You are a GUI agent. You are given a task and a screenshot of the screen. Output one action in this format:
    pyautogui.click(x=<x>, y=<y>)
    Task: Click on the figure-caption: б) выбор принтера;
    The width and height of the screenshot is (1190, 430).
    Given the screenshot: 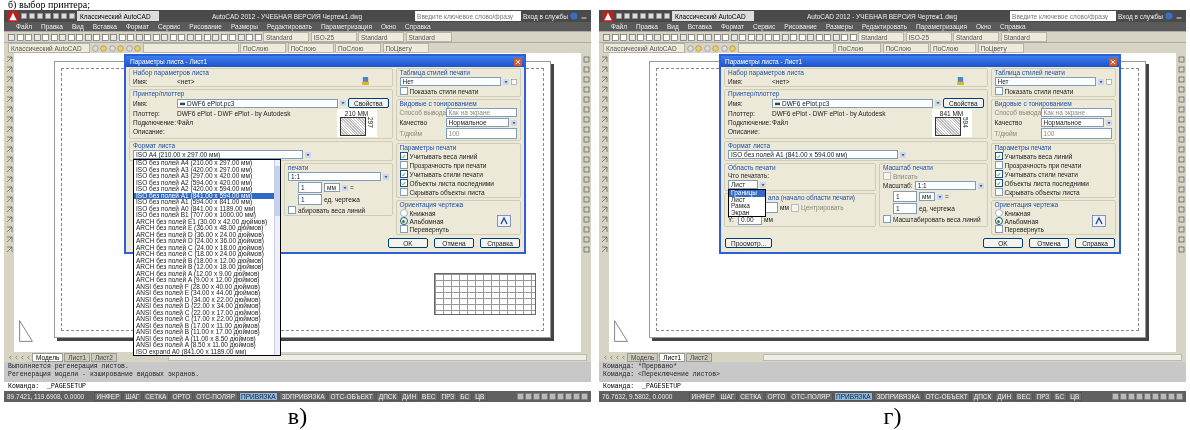 What is the action you would take?
    pyautogui.click(x=49, y=5)
    